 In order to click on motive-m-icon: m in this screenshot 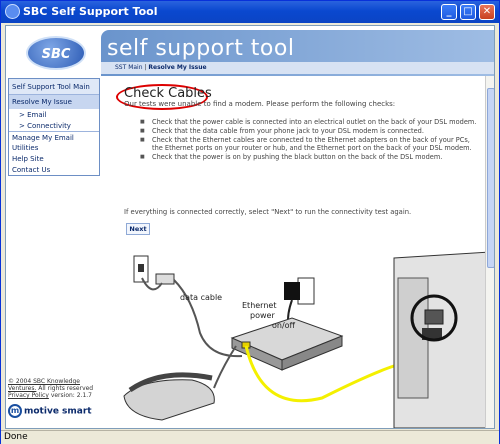, I will do `click(15, 411)`.